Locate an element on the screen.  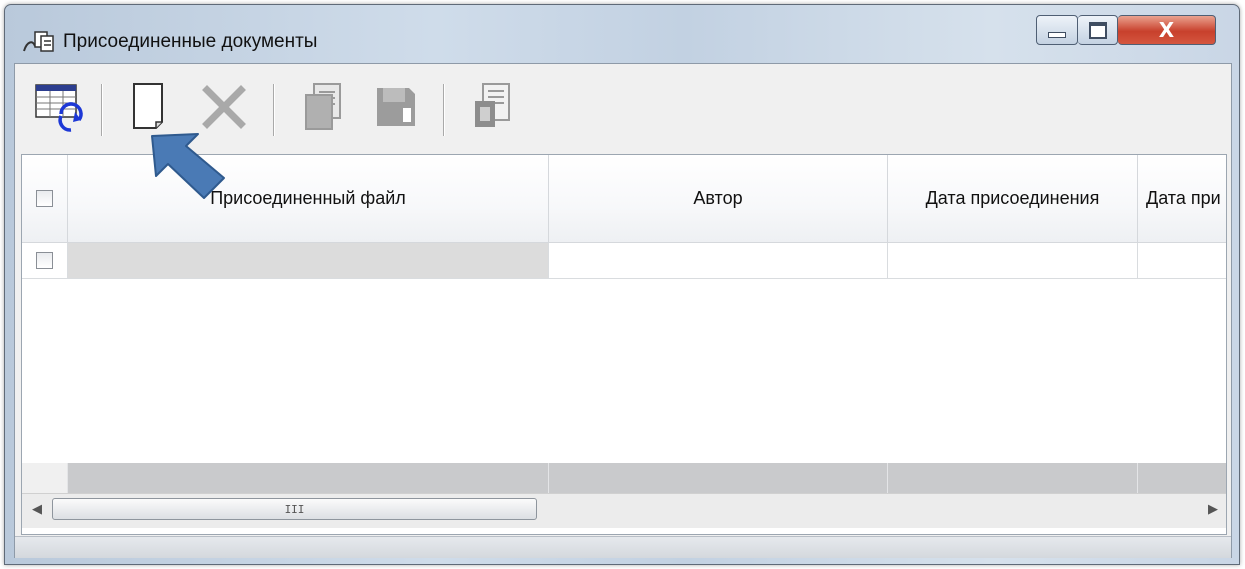
save-button is located at coordinates (396, 109).